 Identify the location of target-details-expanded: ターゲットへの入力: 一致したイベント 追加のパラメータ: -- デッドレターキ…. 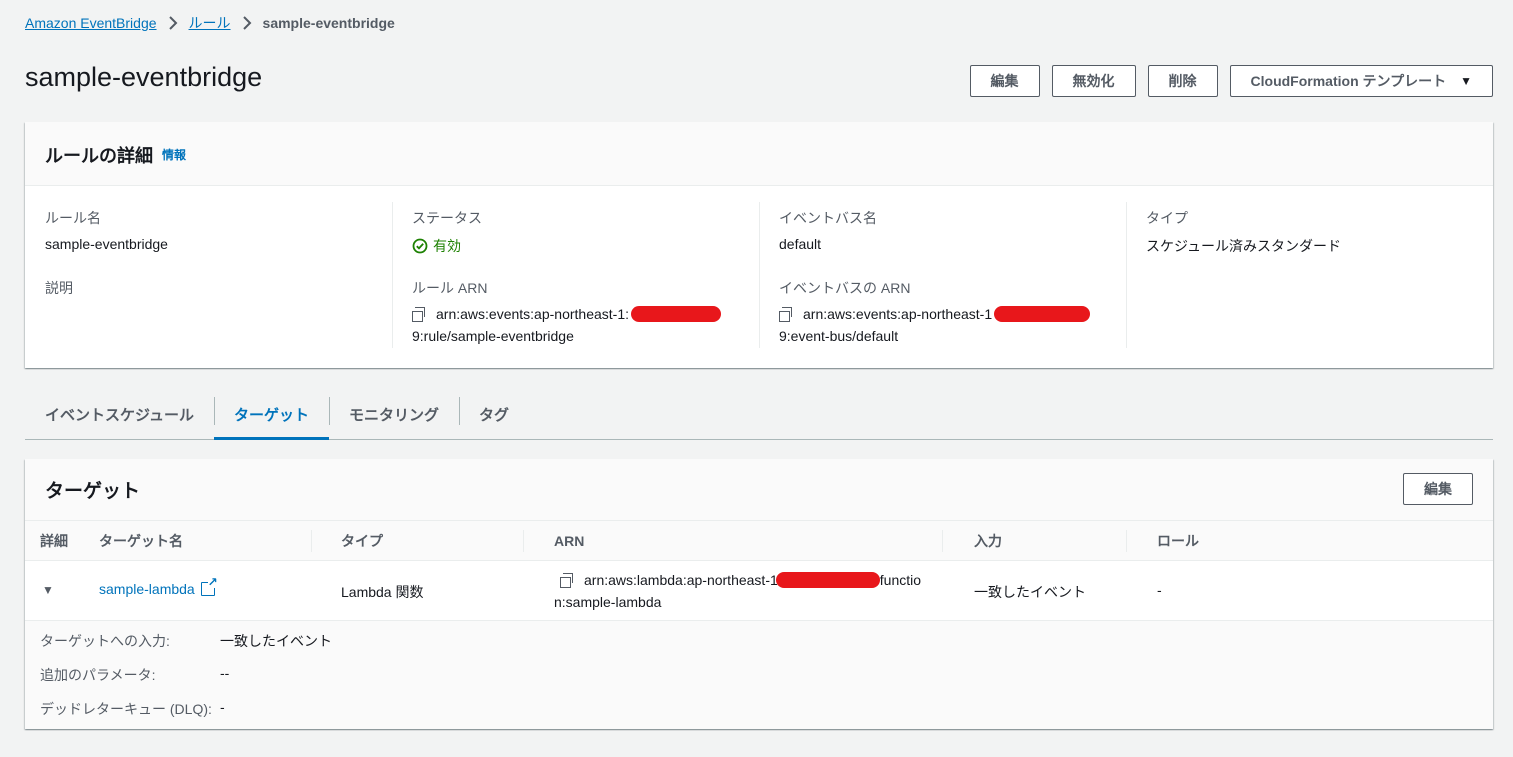
(759, 675).